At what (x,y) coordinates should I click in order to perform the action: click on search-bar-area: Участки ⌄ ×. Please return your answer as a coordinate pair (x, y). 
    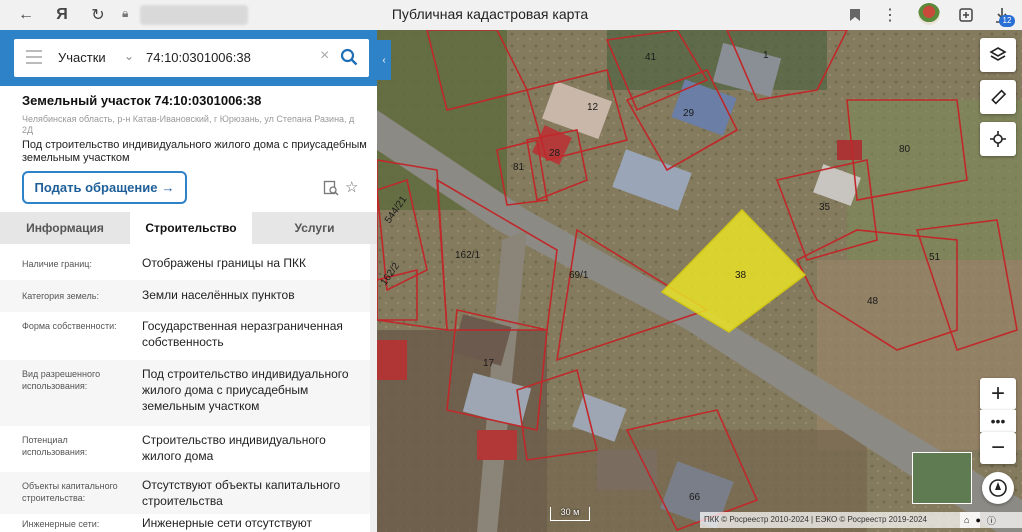
    Looking at the image, I should click on (188, 58).